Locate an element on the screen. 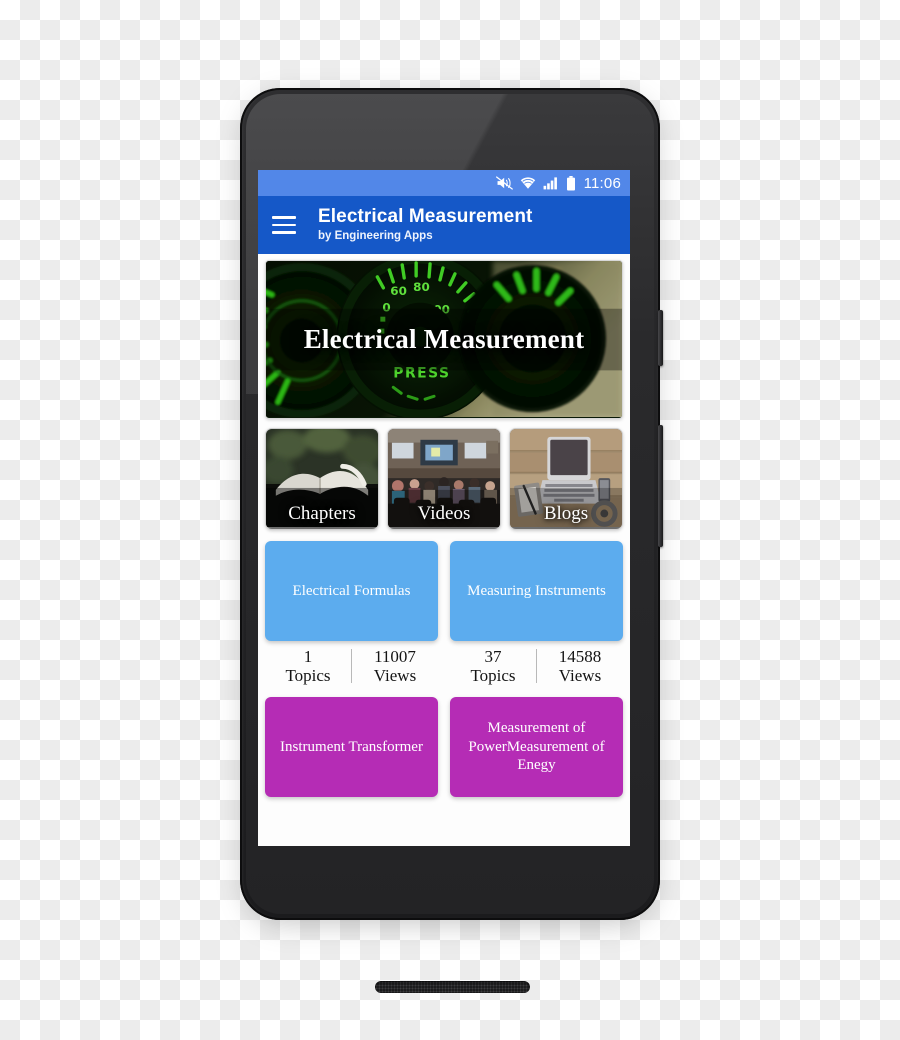 This screenshot has height=1040, width=900. mute-vibrate-icon is located at coordinates (504, 183).